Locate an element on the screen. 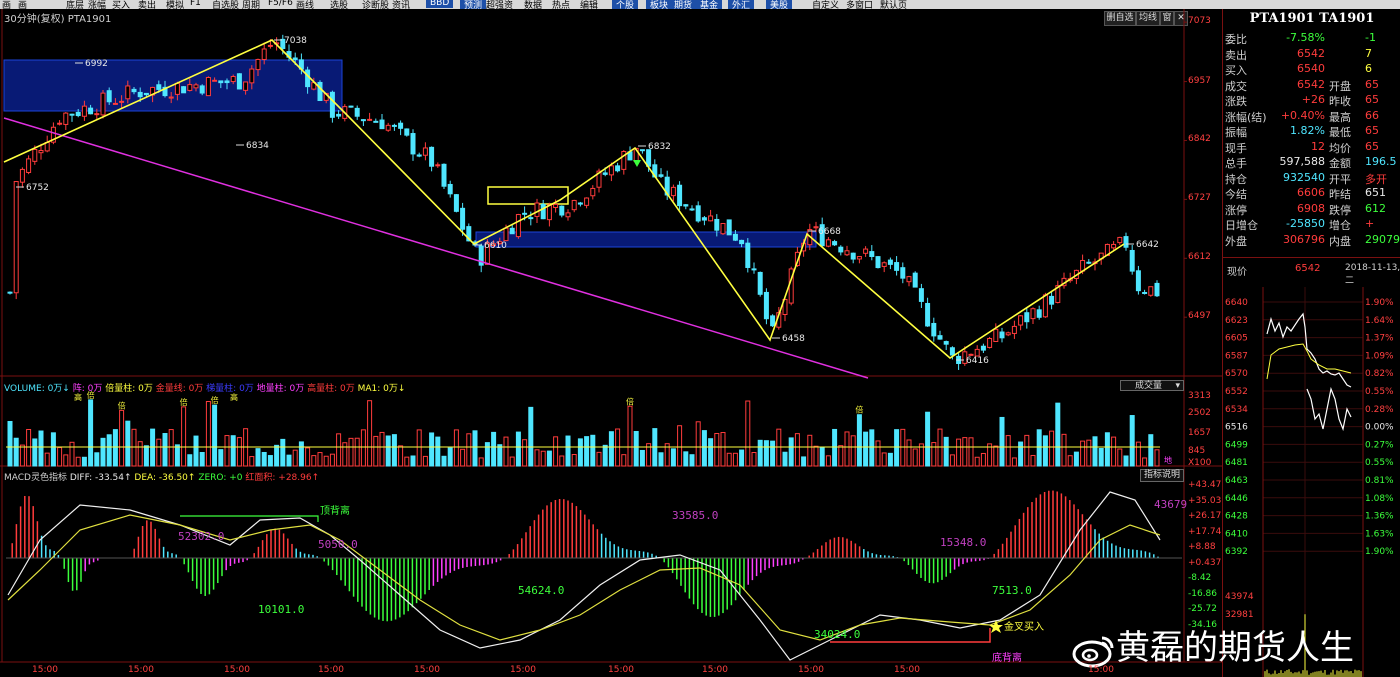 The image size is (1400, 677). legend-item: DEA: -36.50↑ is located at coordinates (166, 478).